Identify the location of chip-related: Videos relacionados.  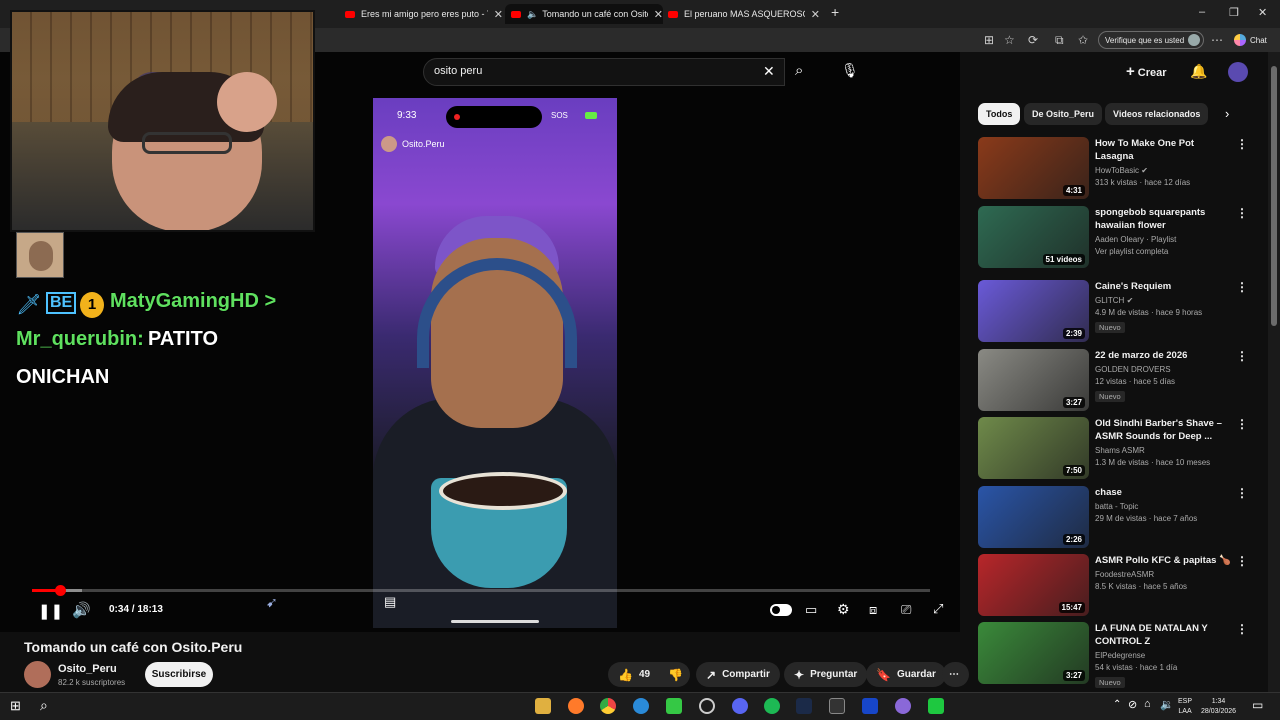
(1157, 114).